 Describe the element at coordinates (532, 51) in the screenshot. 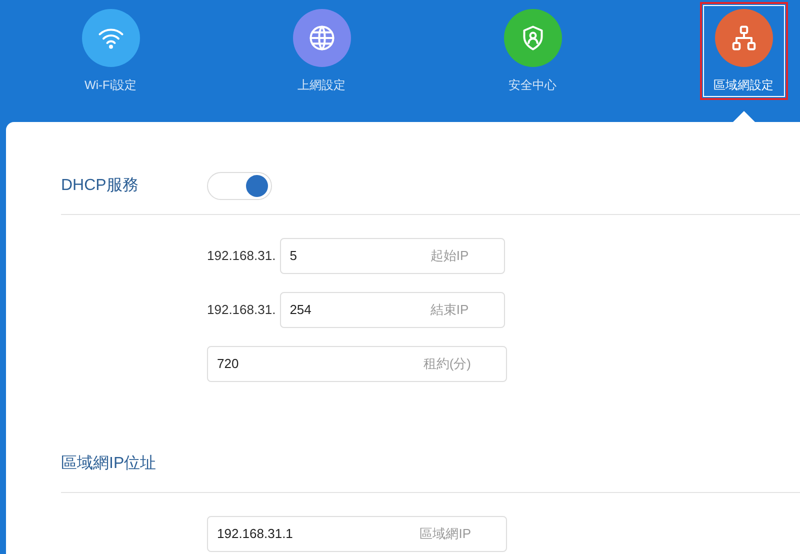

I see `nav-tab: 安全中心` at that location.